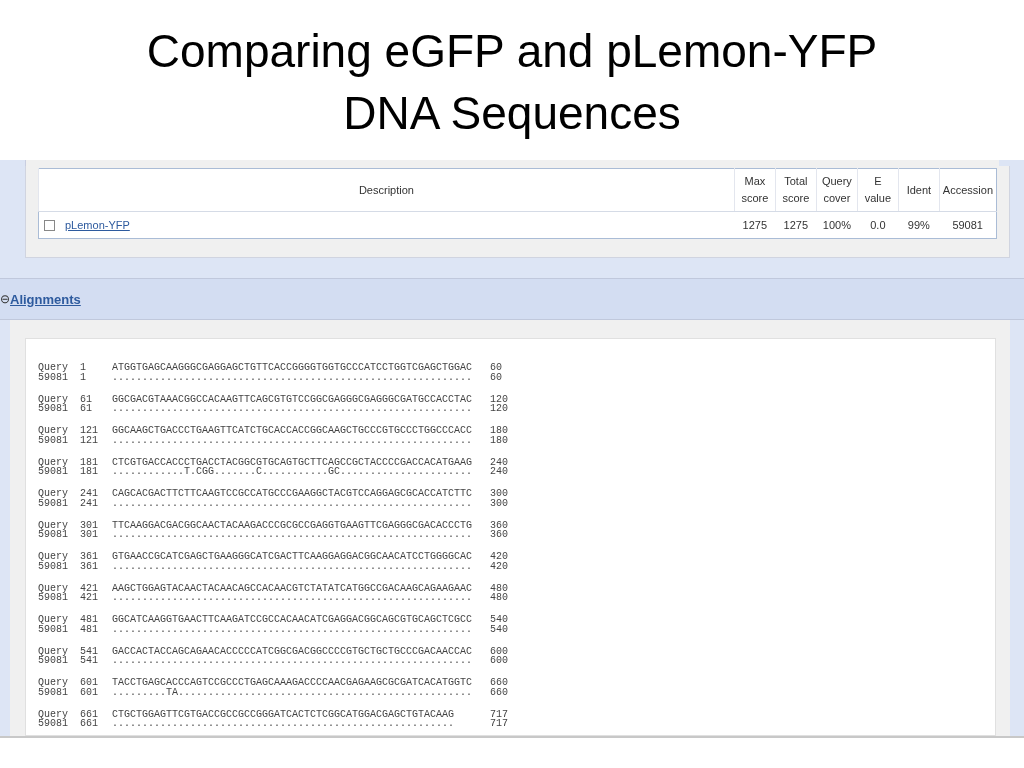 This screenshot has width=1024, height=768. Describe the element at coordinates (796, 190) in the screenshot. I see `column-header: Total score` at that location.